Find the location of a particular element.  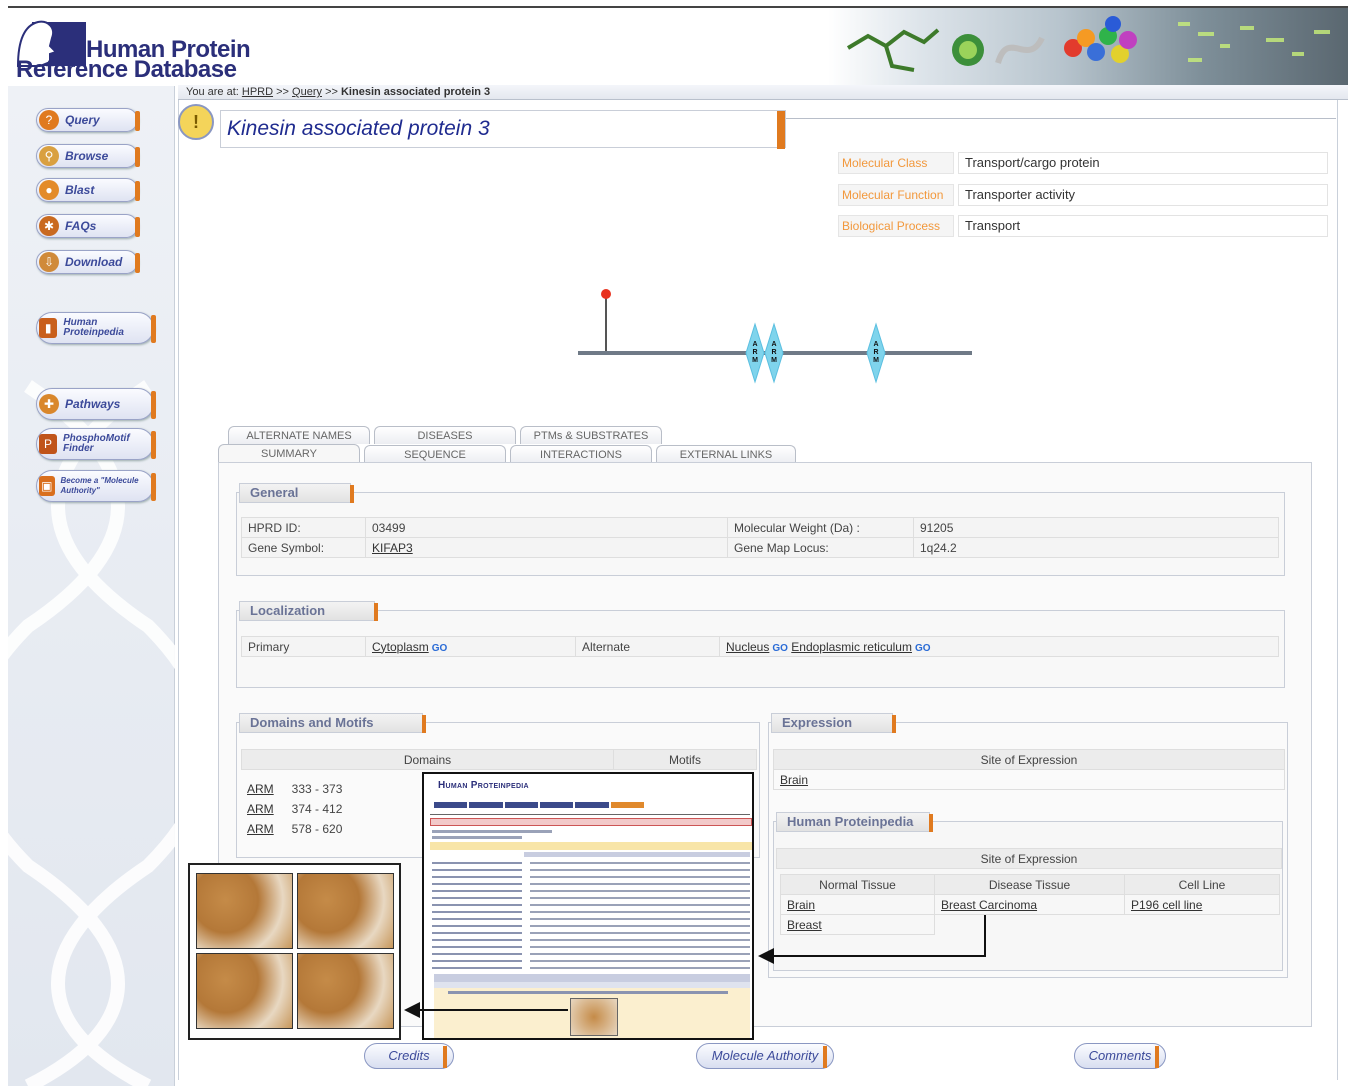

molecule-authority-label: Molecule Authority is located at coordinates (765, 1055).